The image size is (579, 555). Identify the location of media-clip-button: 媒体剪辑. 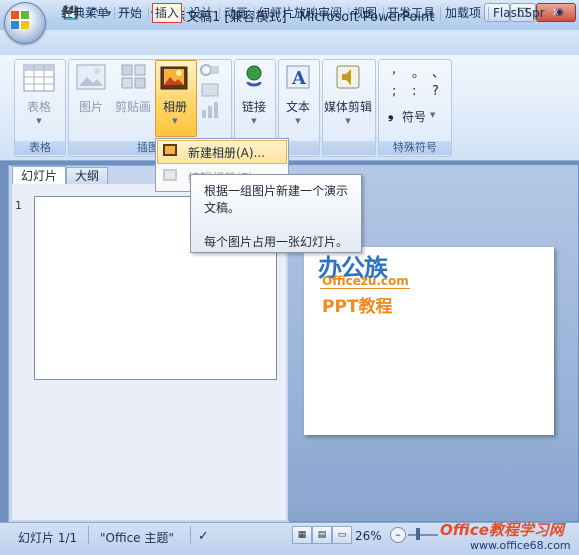
(348, 106).